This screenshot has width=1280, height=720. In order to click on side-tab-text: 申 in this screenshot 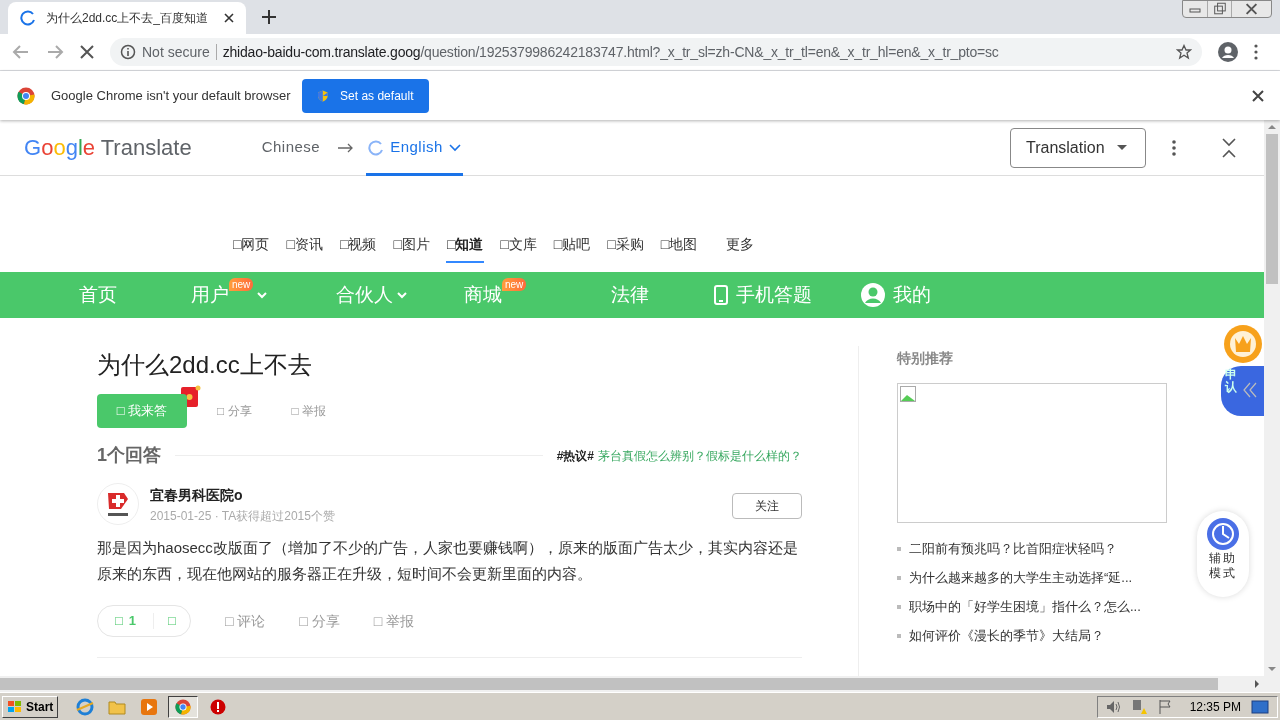, I will do `click(1231, 374)`.